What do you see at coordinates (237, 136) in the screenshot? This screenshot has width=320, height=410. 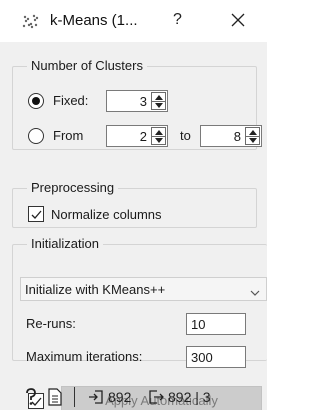 I see `to-clusters-value: 8` at bounding box center [237, 136].